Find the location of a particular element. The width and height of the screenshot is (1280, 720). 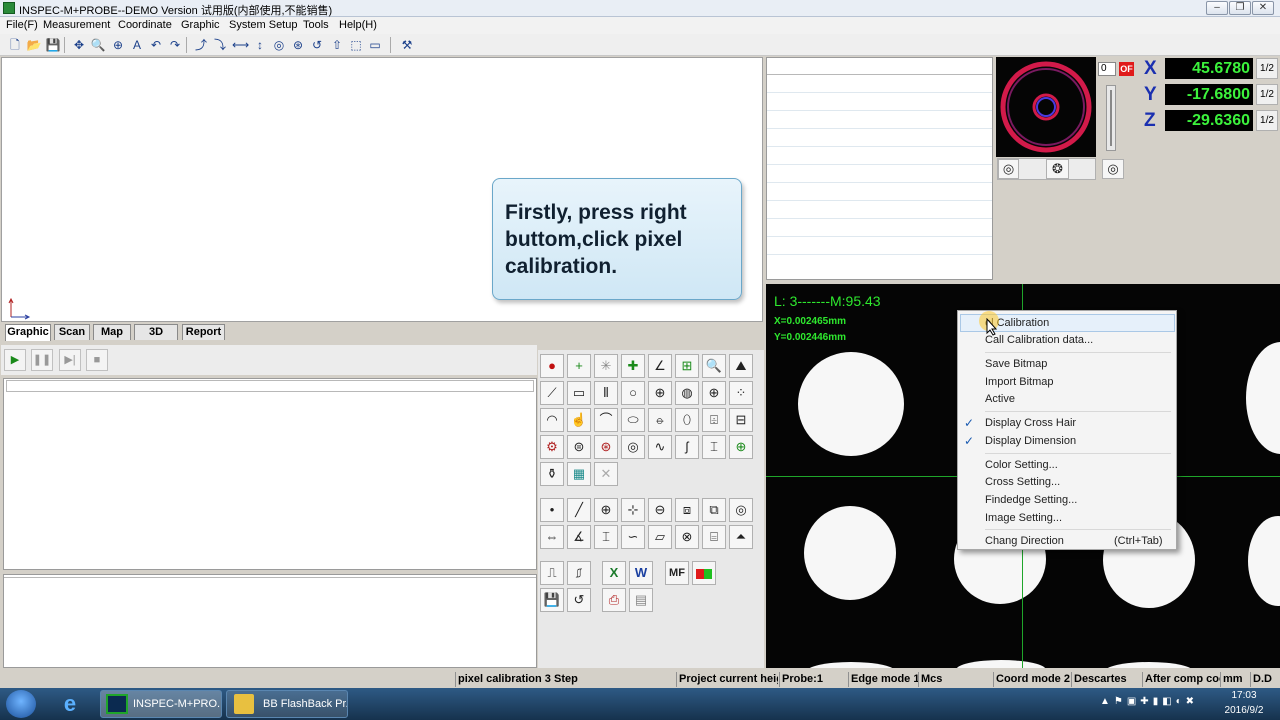

gear-target-icon: ⊛ is located at coordinates (298, 45).